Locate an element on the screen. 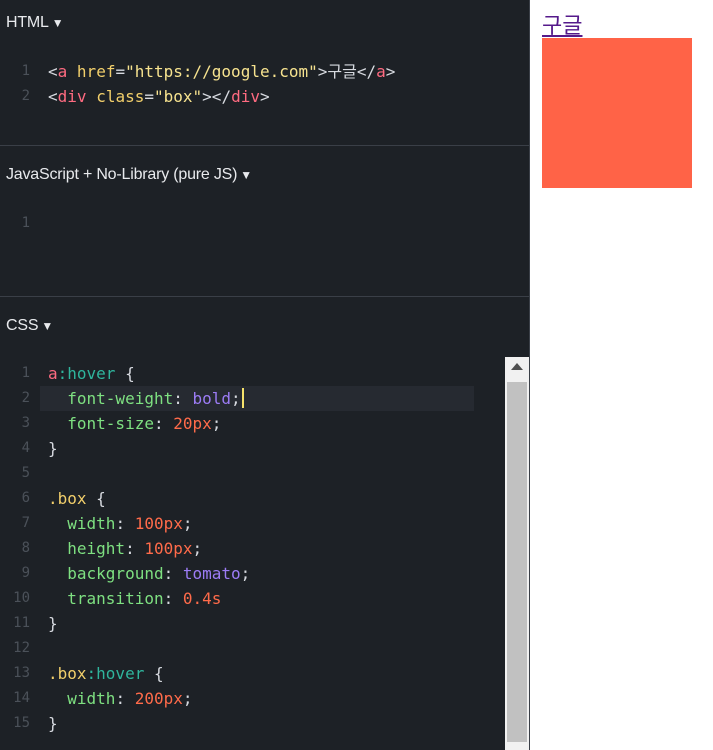 This screenshot has width=713, height=750. code-text: background: tomato; is located at coordinates (149, 573).